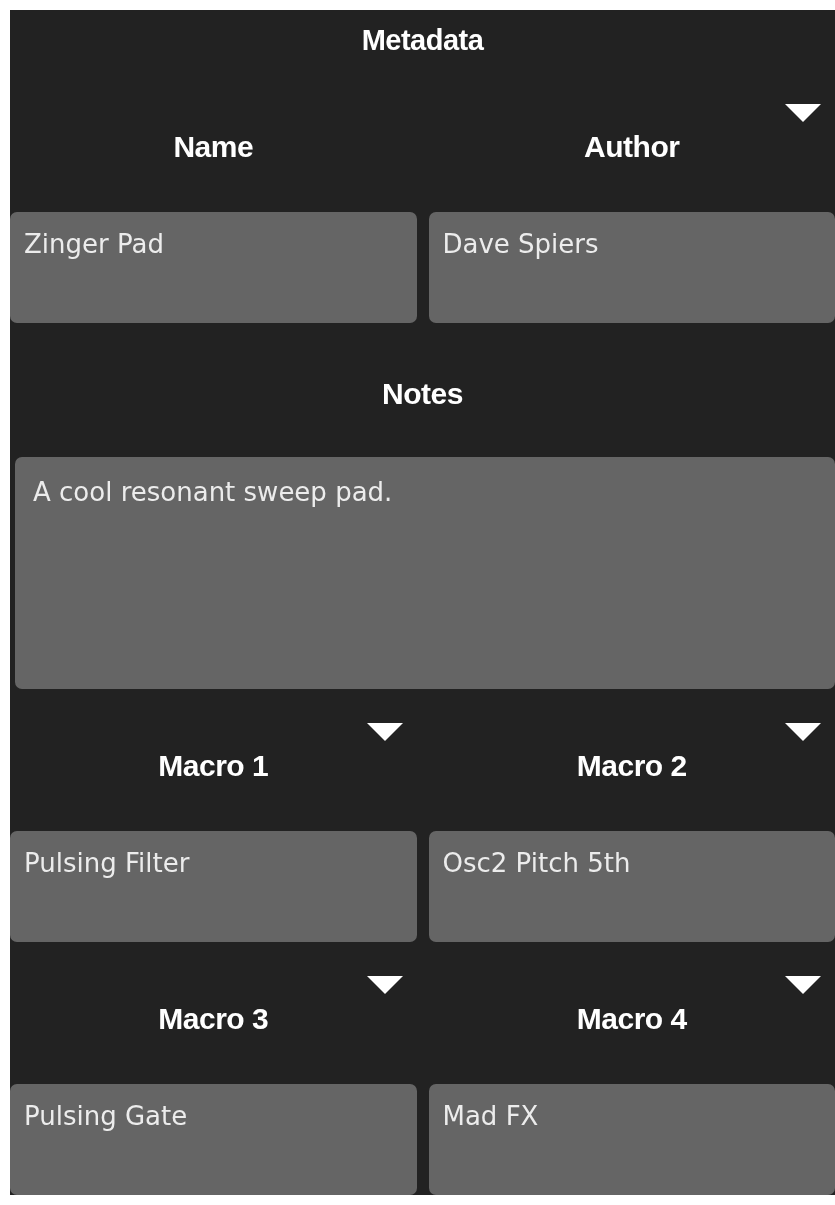  I want to click on field-label: Name, so click(213, 147).